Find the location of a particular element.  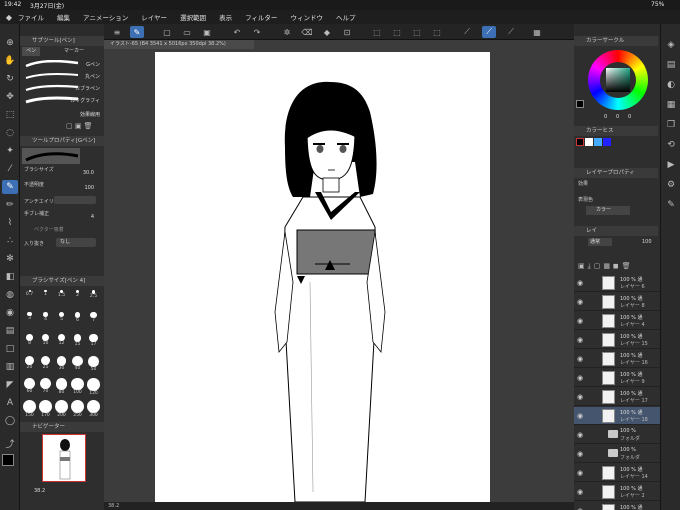

brush-size-option: 3 is located at coordinates (29, 320).